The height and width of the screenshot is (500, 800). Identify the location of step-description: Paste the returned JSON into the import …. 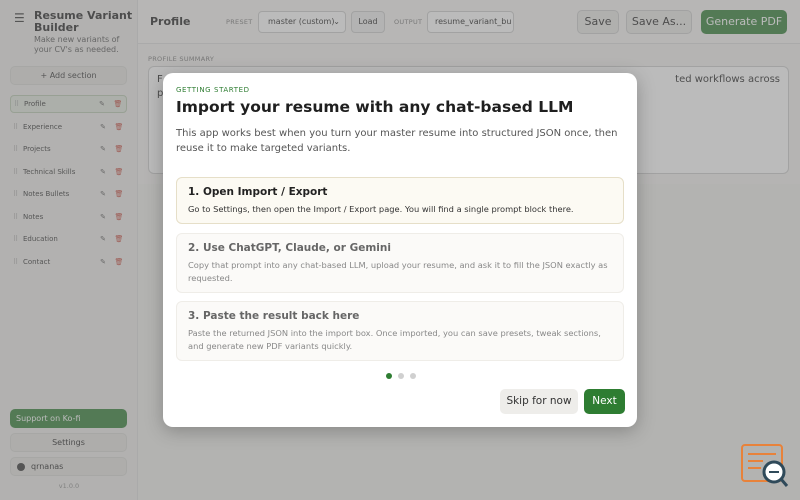
(394, 339).